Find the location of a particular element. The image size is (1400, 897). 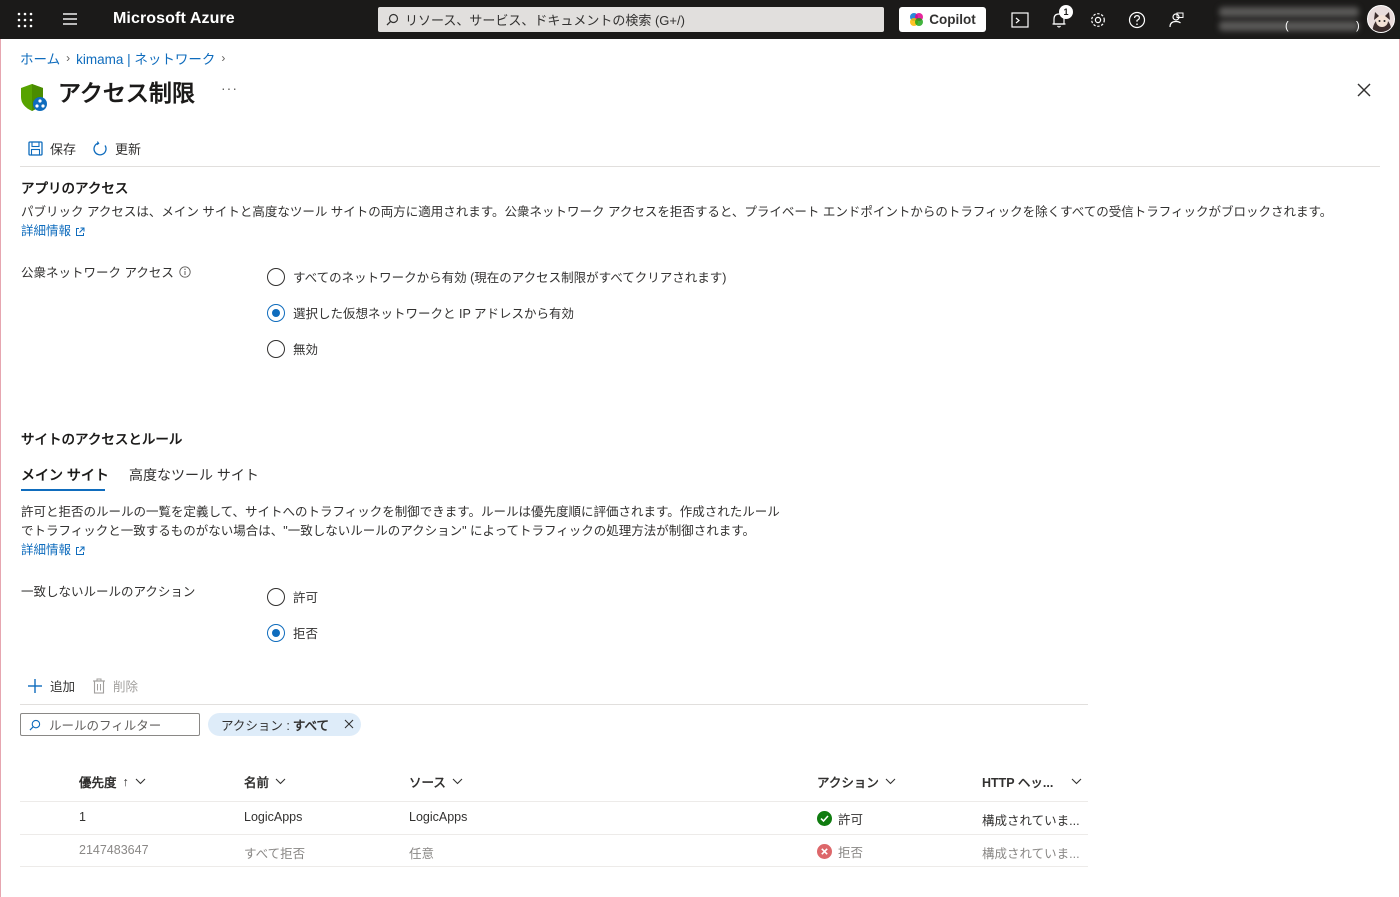

more-options-icon: ··· is located at coordinates (229, 88).